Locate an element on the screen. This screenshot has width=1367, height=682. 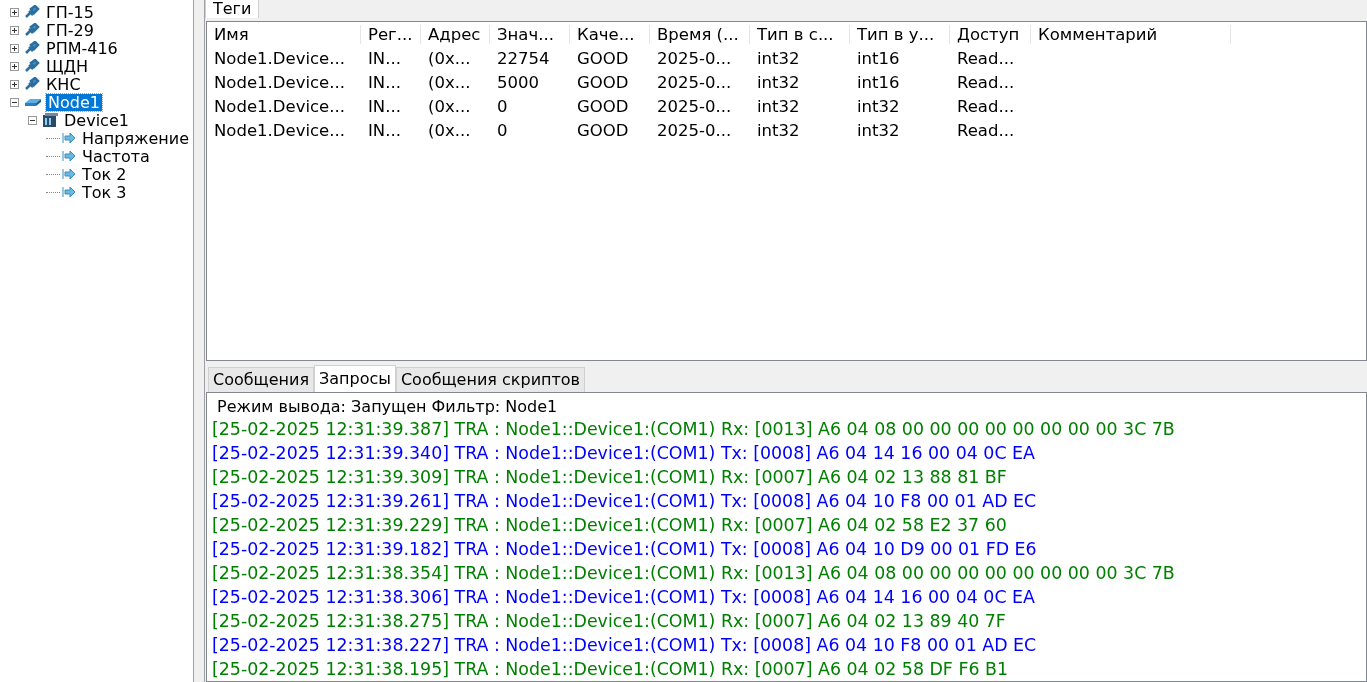
column-header: Доступ is located at coordinates (990, 34).